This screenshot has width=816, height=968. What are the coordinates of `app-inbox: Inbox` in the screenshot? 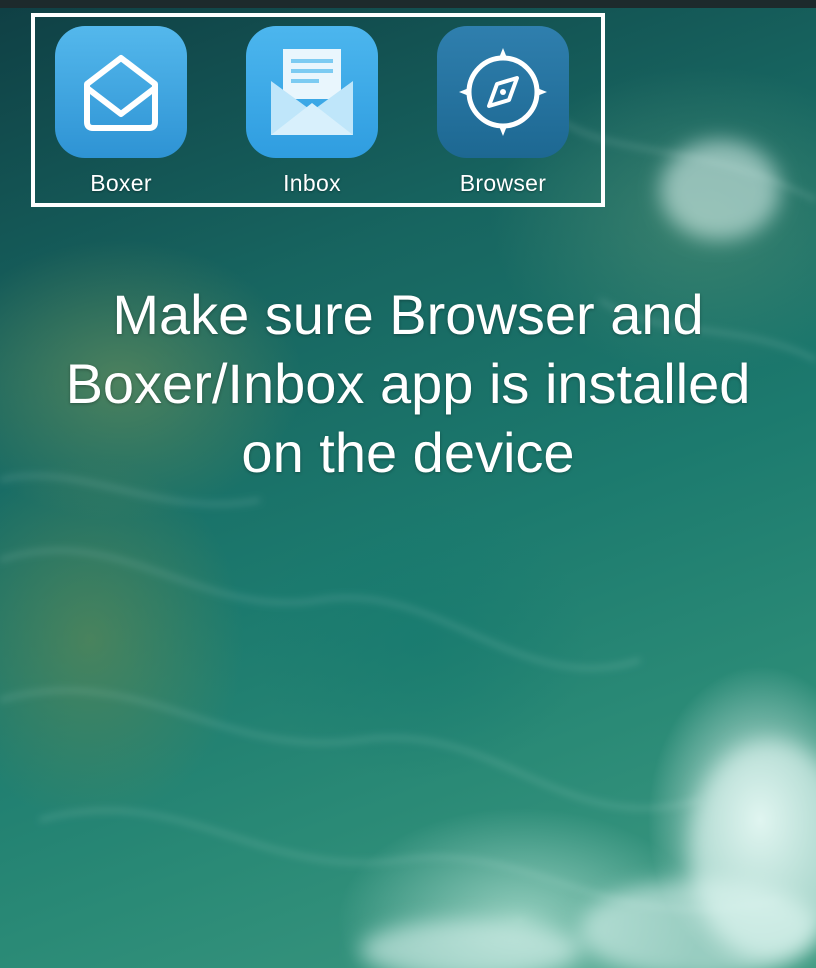 It's located at (312, 111).